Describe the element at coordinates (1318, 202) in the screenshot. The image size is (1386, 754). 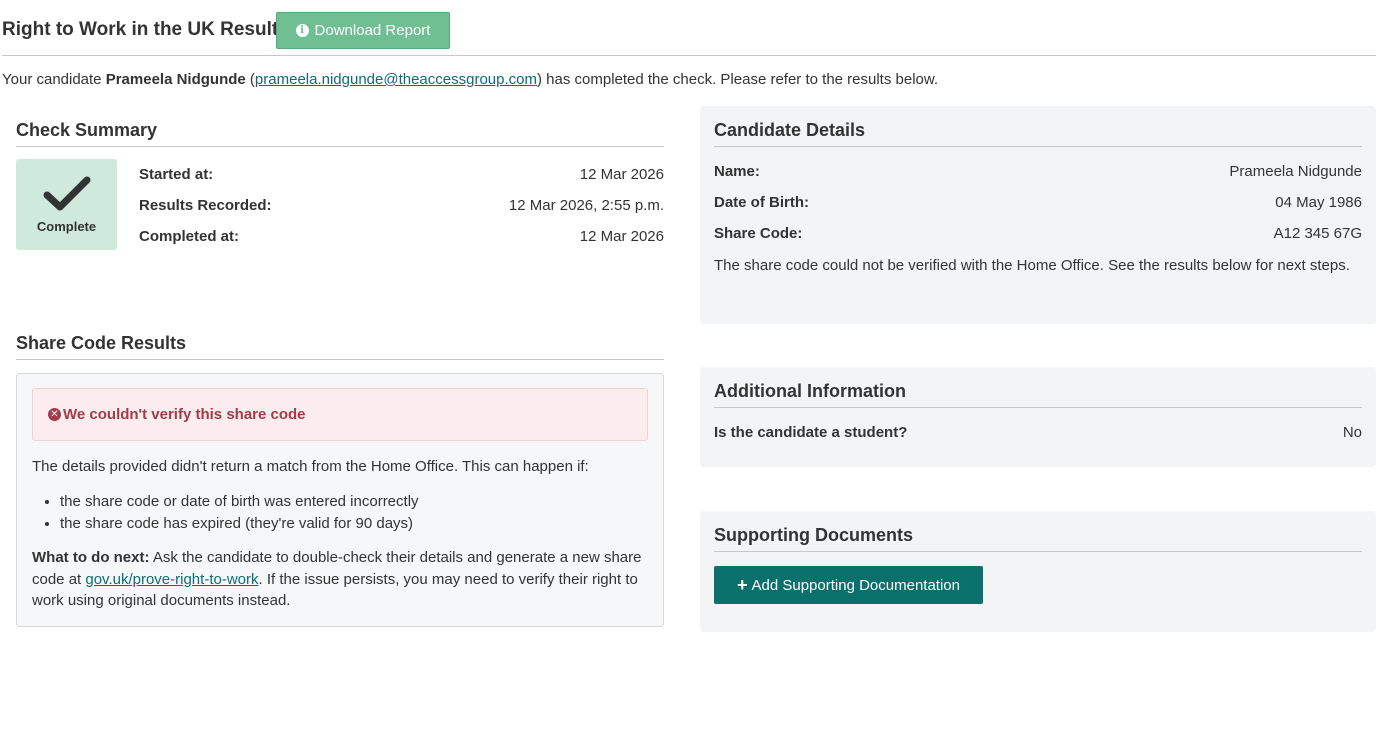
I see `dob-value: 04 May 1986` at that location.